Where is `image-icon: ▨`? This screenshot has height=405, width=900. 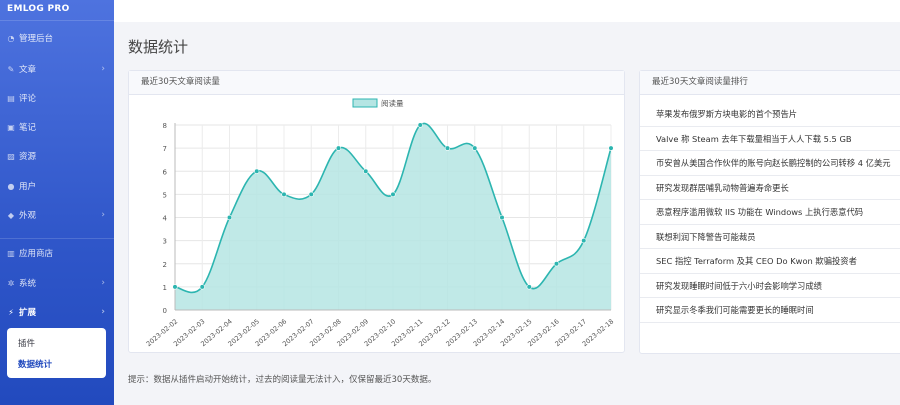
image-icon: ▨ is located at coordinates (11, 156).